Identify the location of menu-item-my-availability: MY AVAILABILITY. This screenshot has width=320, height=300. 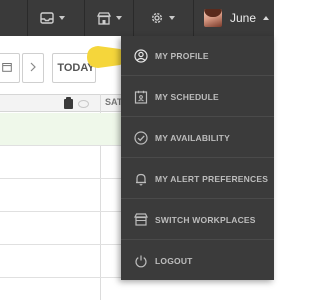
(197, 138).